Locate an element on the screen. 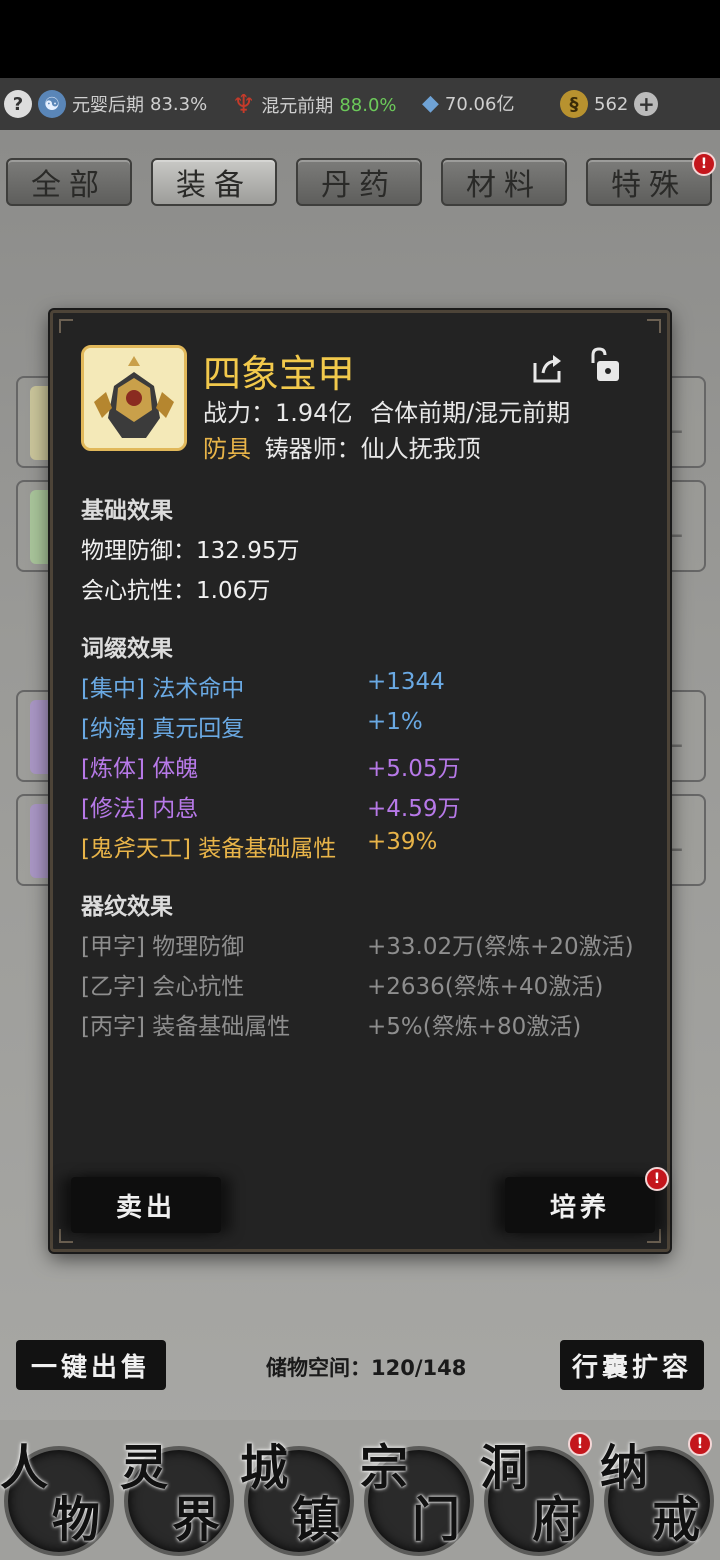 Image resolution: width=720 pixels, height=1560 pixels. section-title-glyph: 器纹效果 is located at coordinates (127, 907).